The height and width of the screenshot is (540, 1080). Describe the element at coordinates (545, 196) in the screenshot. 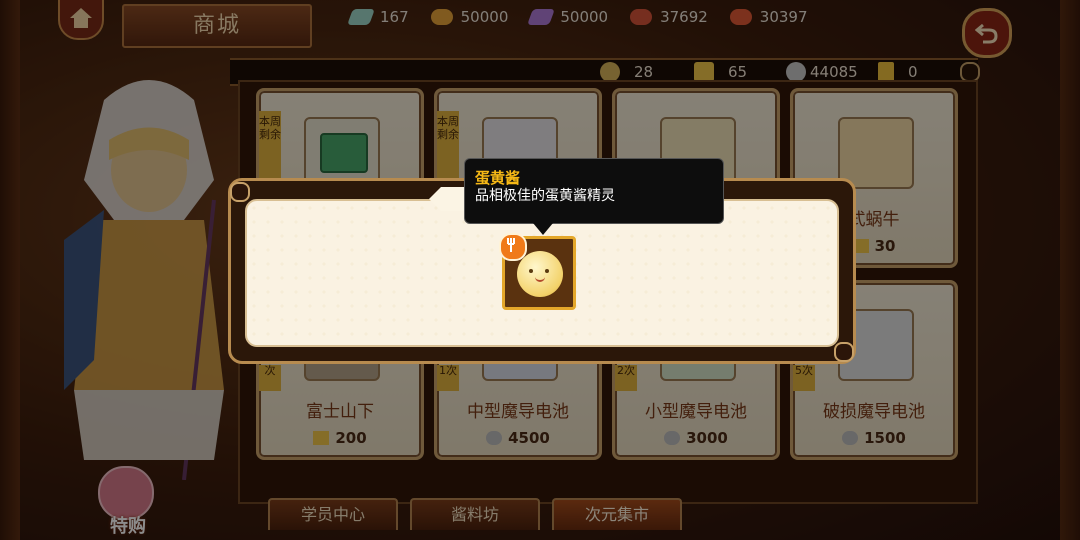

I see `tooltip-description: 品相极佳的蛋黄酱精灵` at that location.